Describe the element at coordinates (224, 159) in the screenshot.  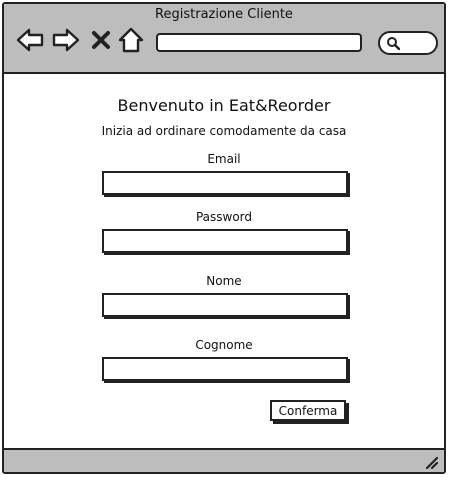
I see `email-label: Email` at that location.